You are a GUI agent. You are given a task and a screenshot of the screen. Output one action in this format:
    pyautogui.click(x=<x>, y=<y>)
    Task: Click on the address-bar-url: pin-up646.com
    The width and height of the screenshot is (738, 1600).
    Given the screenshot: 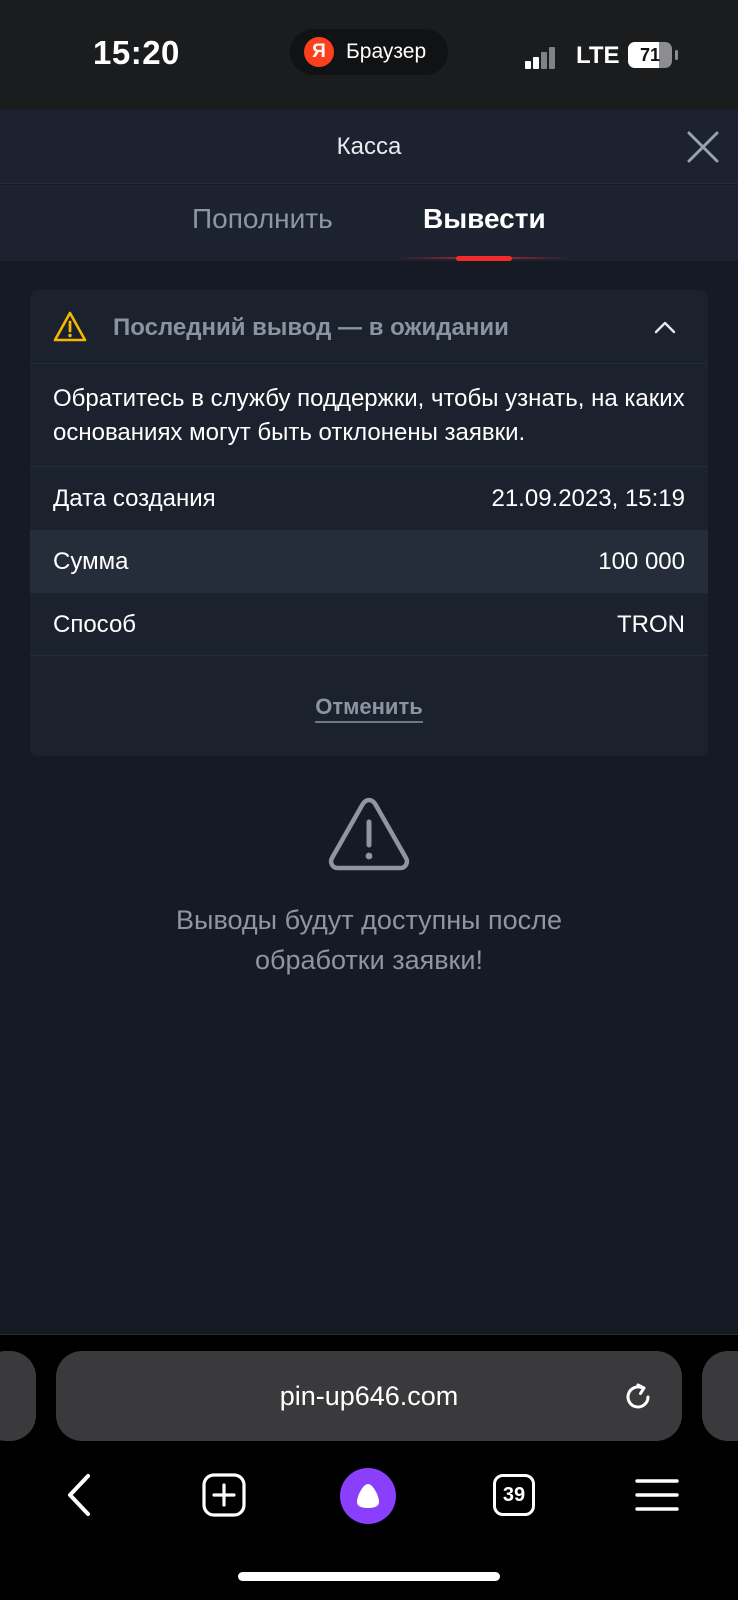 What is the action you would take?
    pyautogui.click(x=369, y=1396)
    